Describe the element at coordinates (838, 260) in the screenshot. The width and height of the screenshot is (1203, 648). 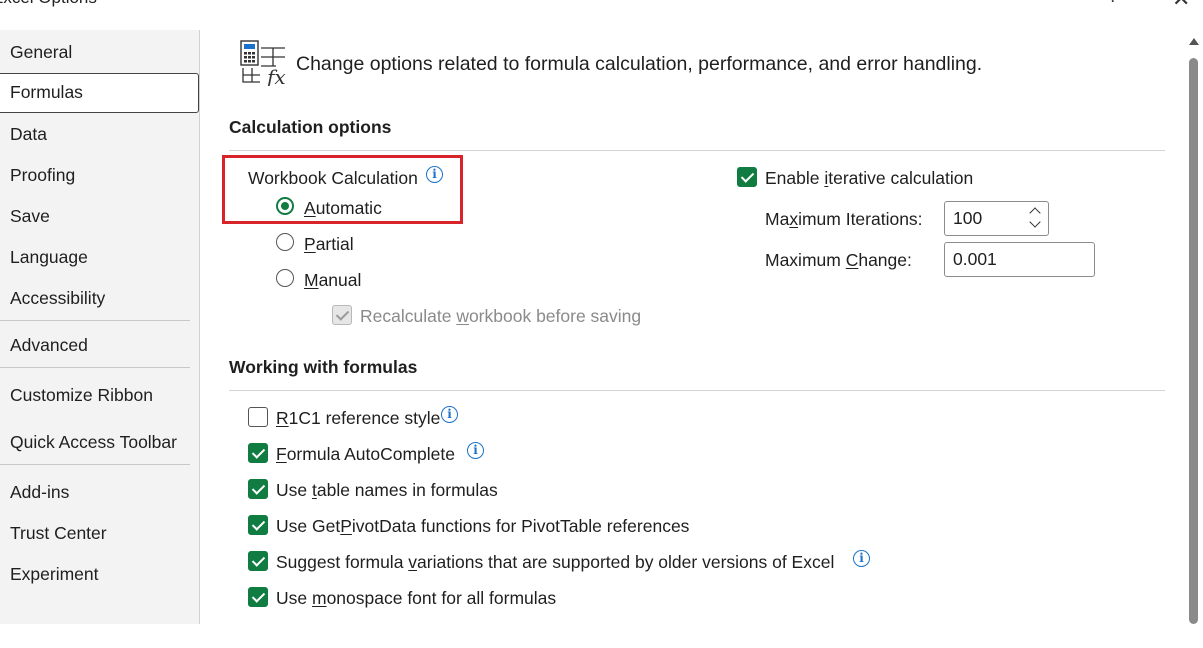
I see `maximum-change-label: Maximum Change:` at that location.